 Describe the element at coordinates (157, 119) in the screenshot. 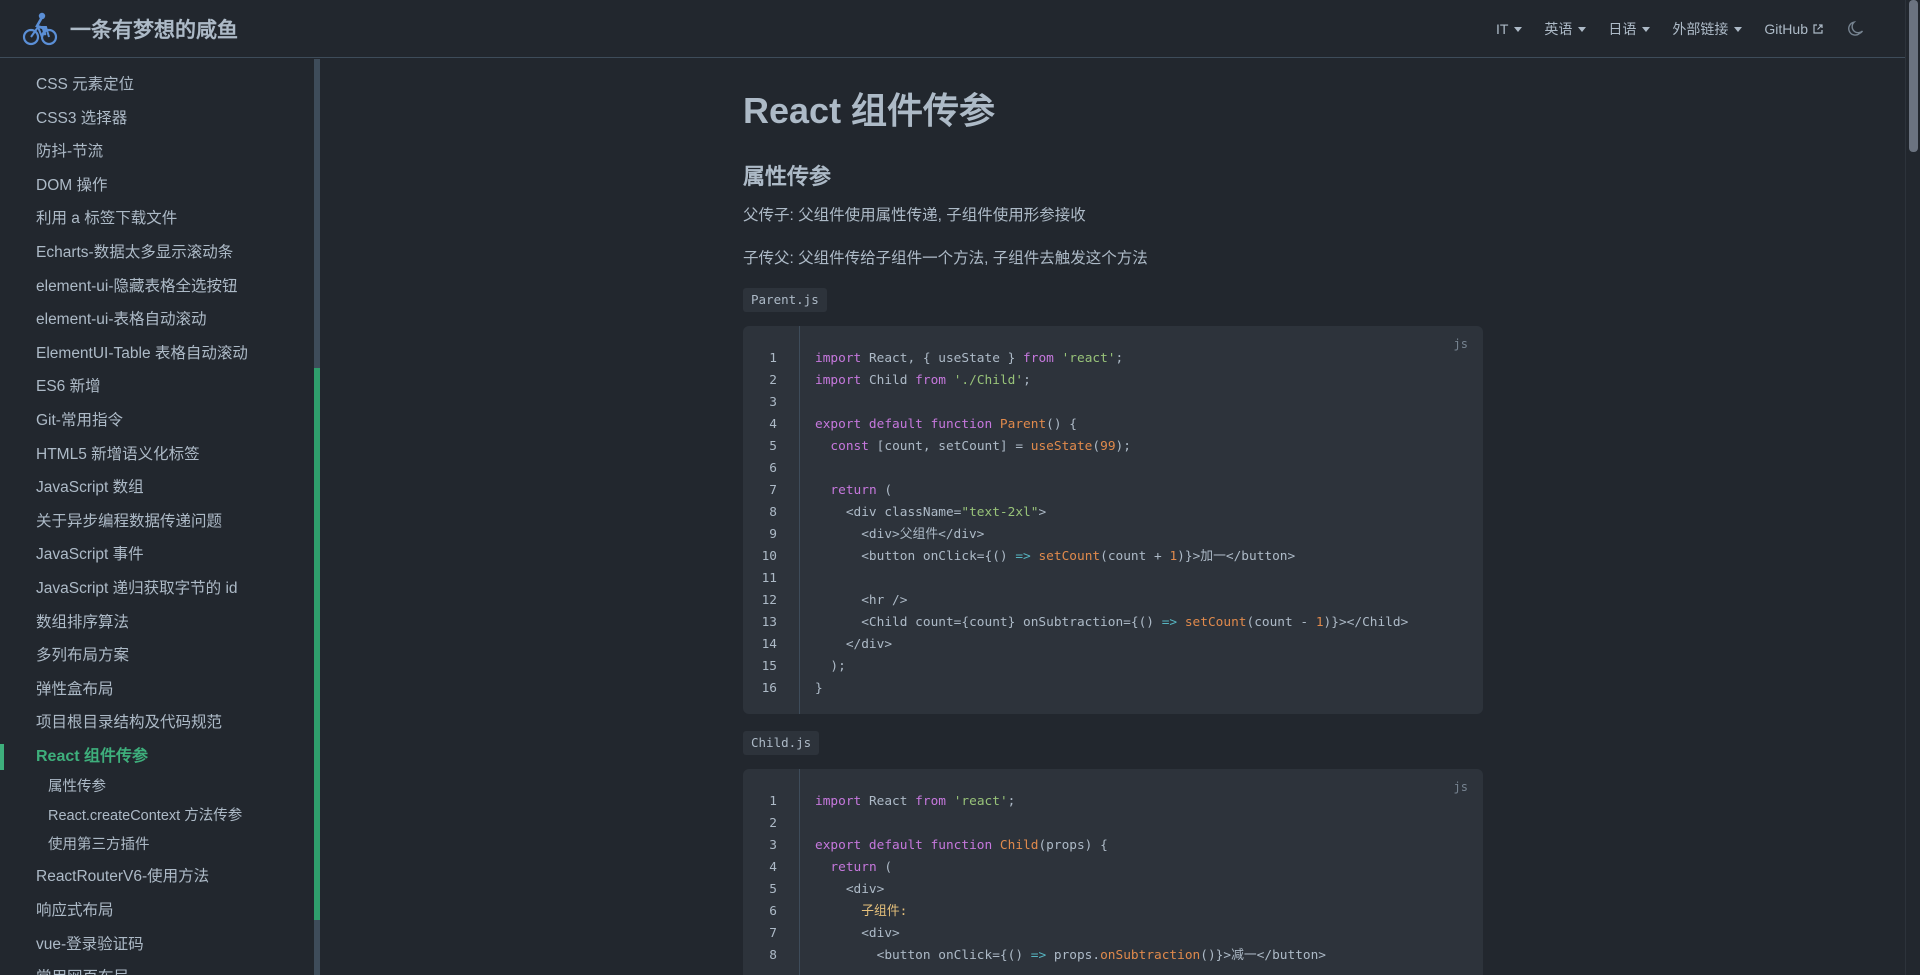

I see `sidebar-item: CSS3 选择器` at that location.